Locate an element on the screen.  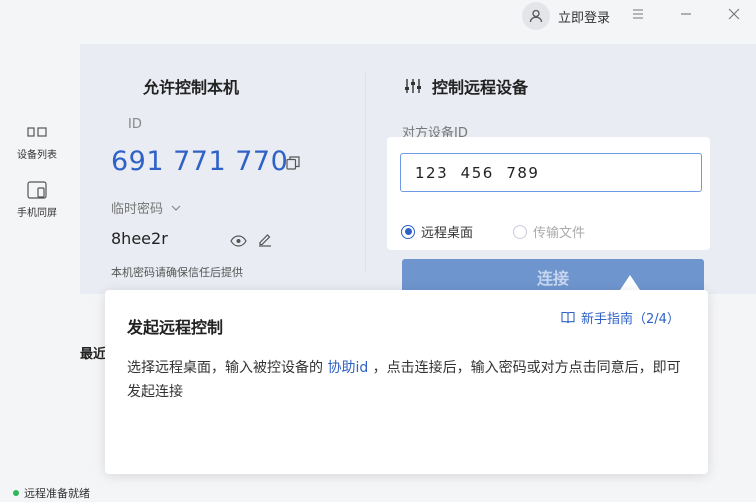
rail-item-label: 设备列表 is located at coordinates (37, 155).